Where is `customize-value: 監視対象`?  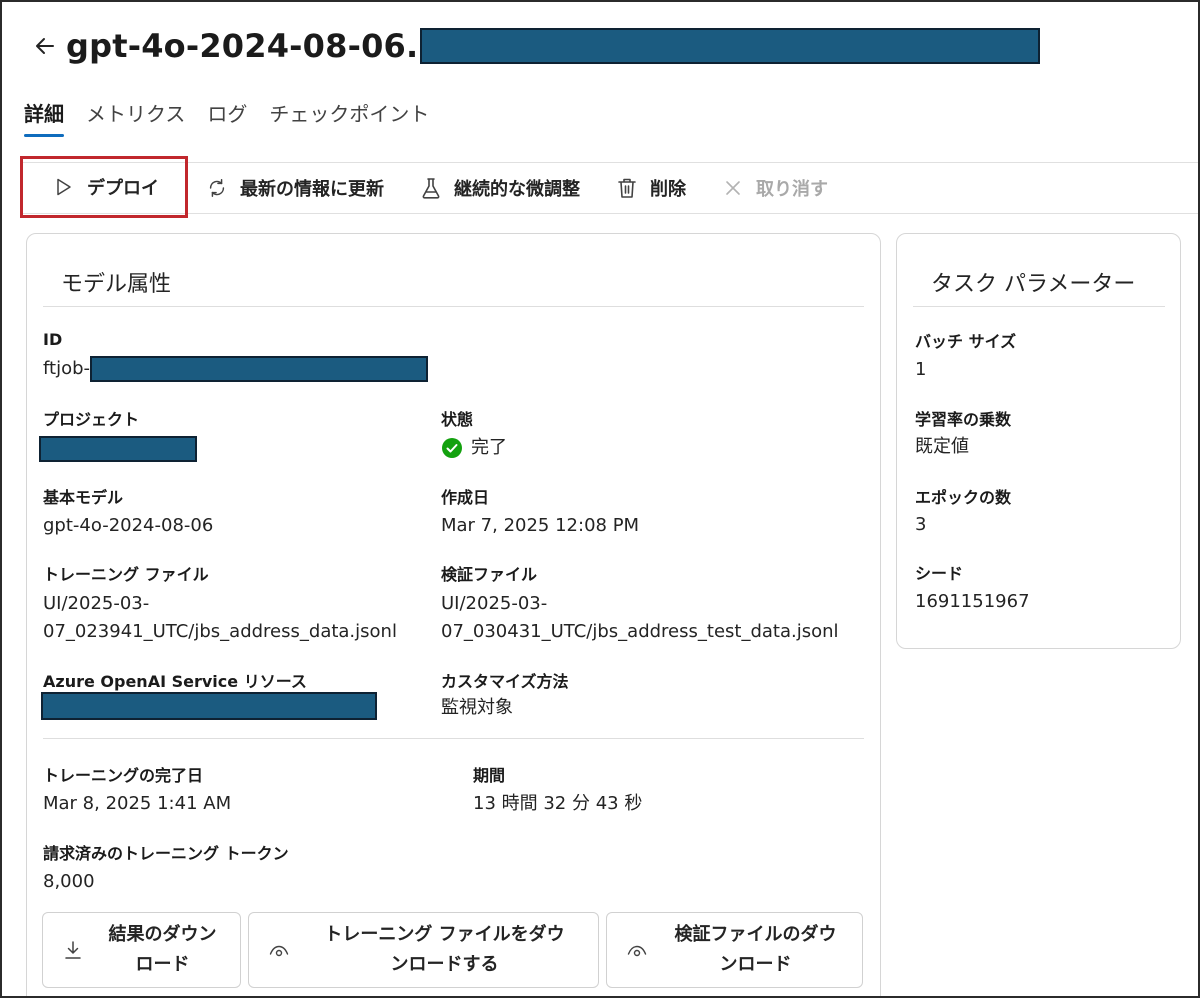
customize-value: 監視対象 is located at coordinates (477, 707).